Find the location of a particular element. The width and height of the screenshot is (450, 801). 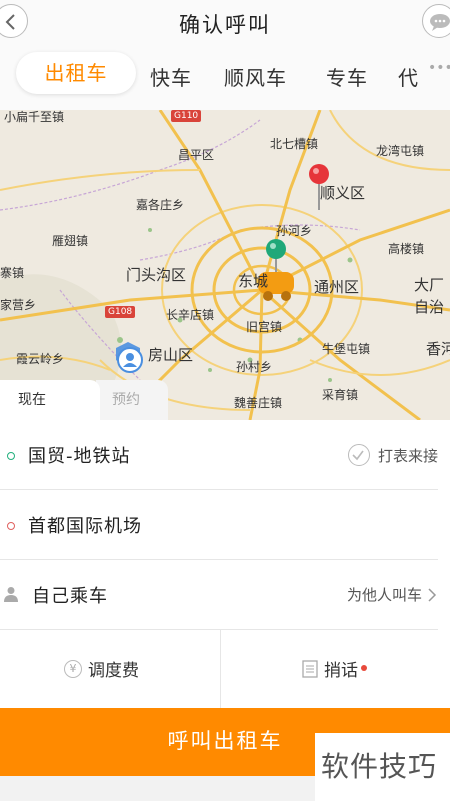

service-tabs: 出租车 快车 顺风车 专车 代 ••• is located at coordinates (225, 77).